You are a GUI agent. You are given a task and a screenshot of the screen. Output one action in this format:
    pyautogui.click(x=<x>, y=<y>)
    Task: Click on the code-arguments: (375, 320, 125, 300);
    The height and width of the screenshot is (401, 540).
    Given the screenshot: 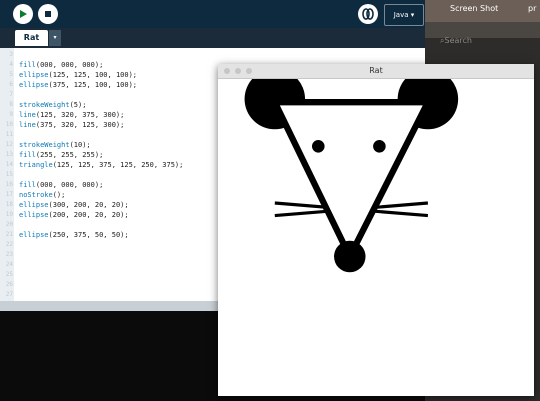 What is the action you would take?
    pyautogui.click(x=80, y=125)
    